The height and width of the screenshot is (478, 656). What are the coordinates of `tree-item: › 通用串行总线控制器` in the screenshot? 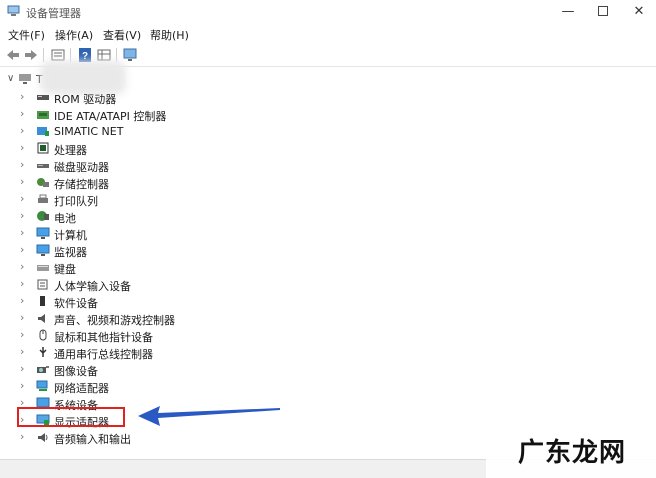 It's located at (200, 352).